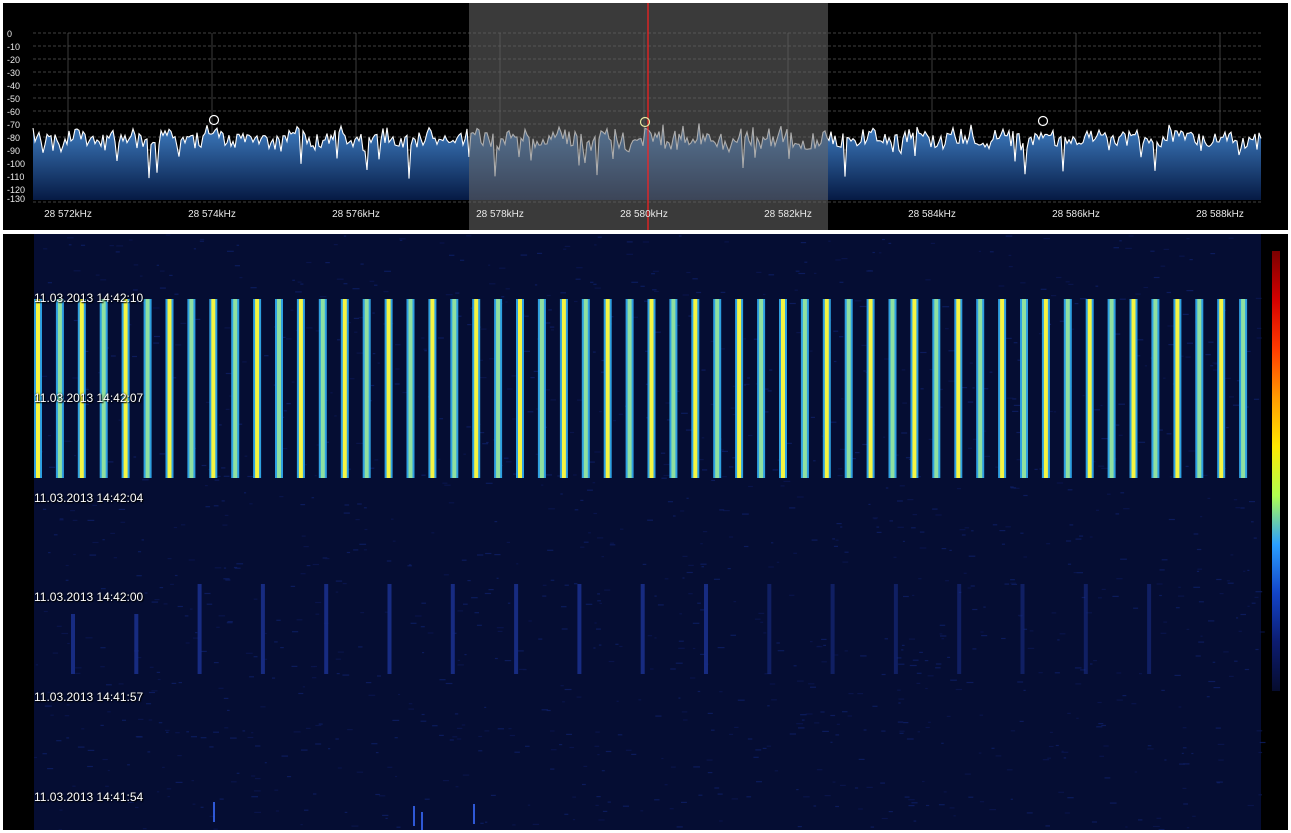 This screenshot has width=1291, height=833. Describe the element at coordinates (89, 498) in the screenshot. I see `waterfall-timestamp: 11.03.2013 14:42:04` at that location.